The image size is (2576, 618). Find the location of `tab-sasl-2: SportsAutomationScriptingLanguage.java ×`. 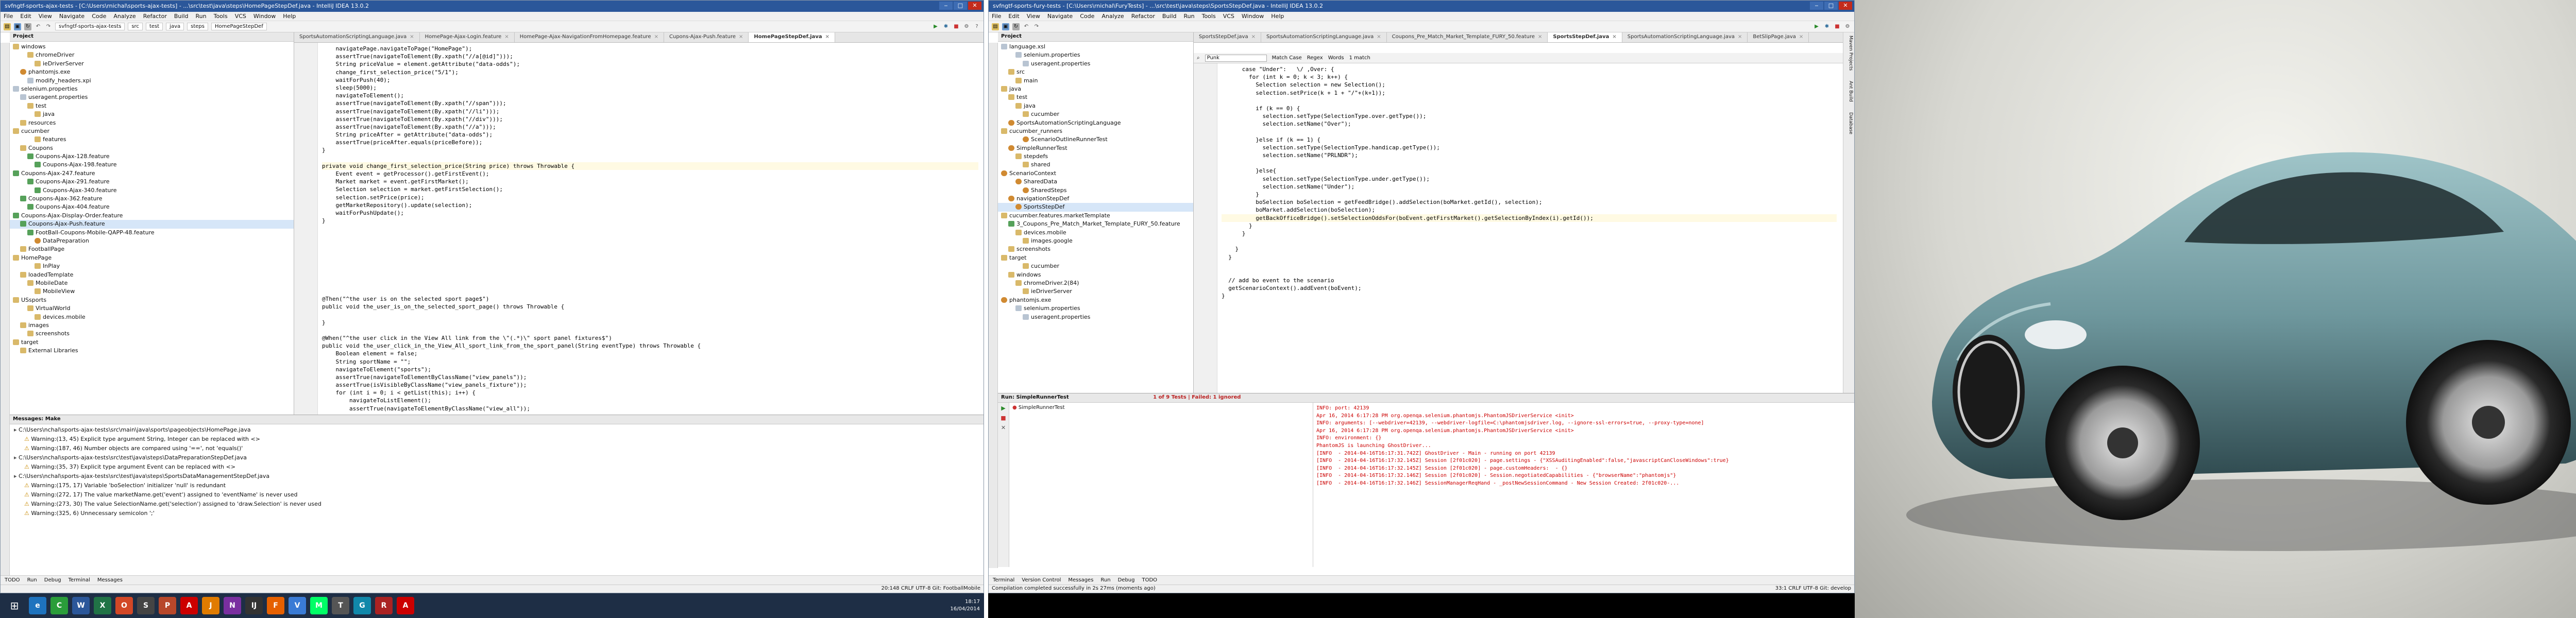

tab-sasl-2: SportsAutomationScriptingLanguage.java × is located at coordinates (1685, 37).